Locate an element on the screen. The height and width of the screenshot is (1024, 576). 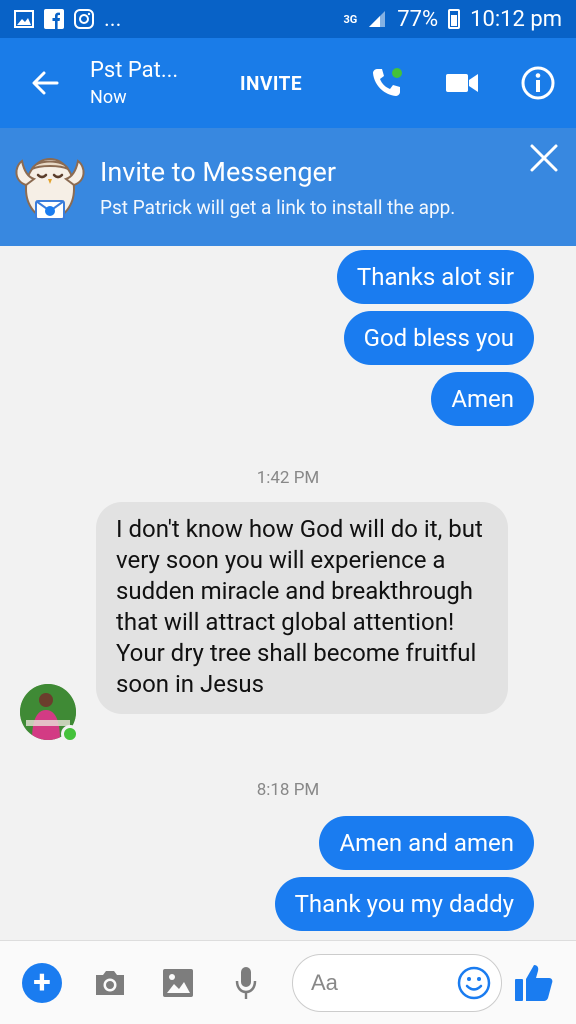
instagram-icon is located at coordinates (84, 19).